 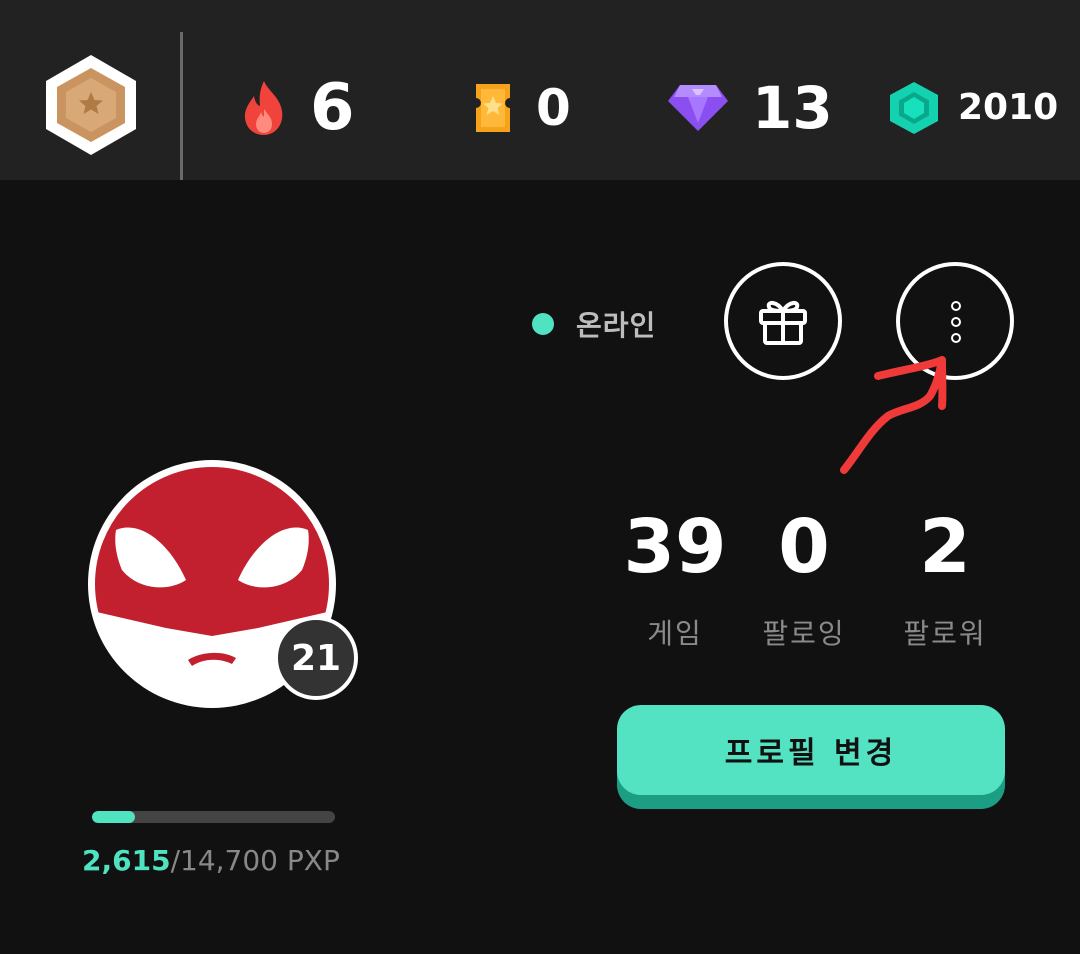 What do you see at coordinates (521, 108) in the screenshot?
I see `ticket-stat: 0` at bounding box center [521, 108].